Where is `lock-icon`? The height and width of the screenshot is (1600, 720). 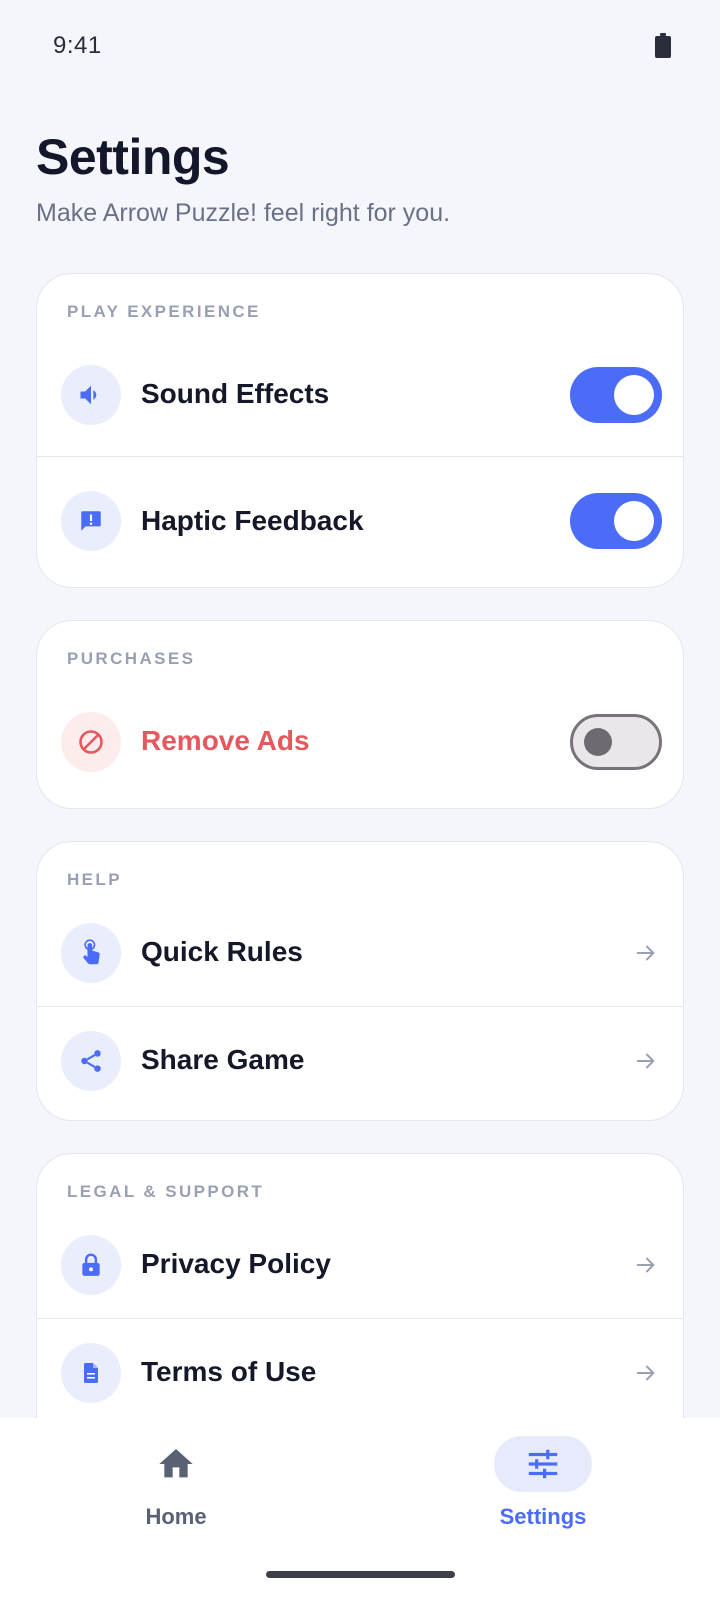
lock-icon is located at coordinates (91, 1265).